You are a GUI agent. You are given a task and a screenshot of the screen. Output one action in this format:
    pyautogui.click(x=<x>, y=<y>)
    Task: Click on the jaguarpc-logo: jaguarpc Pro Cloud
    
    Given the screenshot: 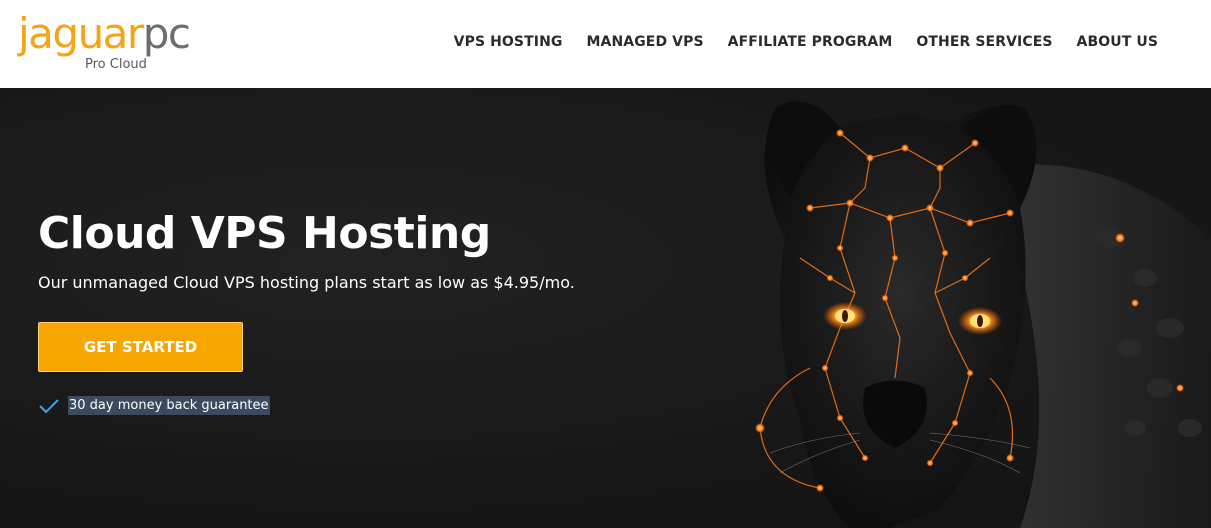 What is the action you would take?
    pyautogui.click(x=108, y=44)
    